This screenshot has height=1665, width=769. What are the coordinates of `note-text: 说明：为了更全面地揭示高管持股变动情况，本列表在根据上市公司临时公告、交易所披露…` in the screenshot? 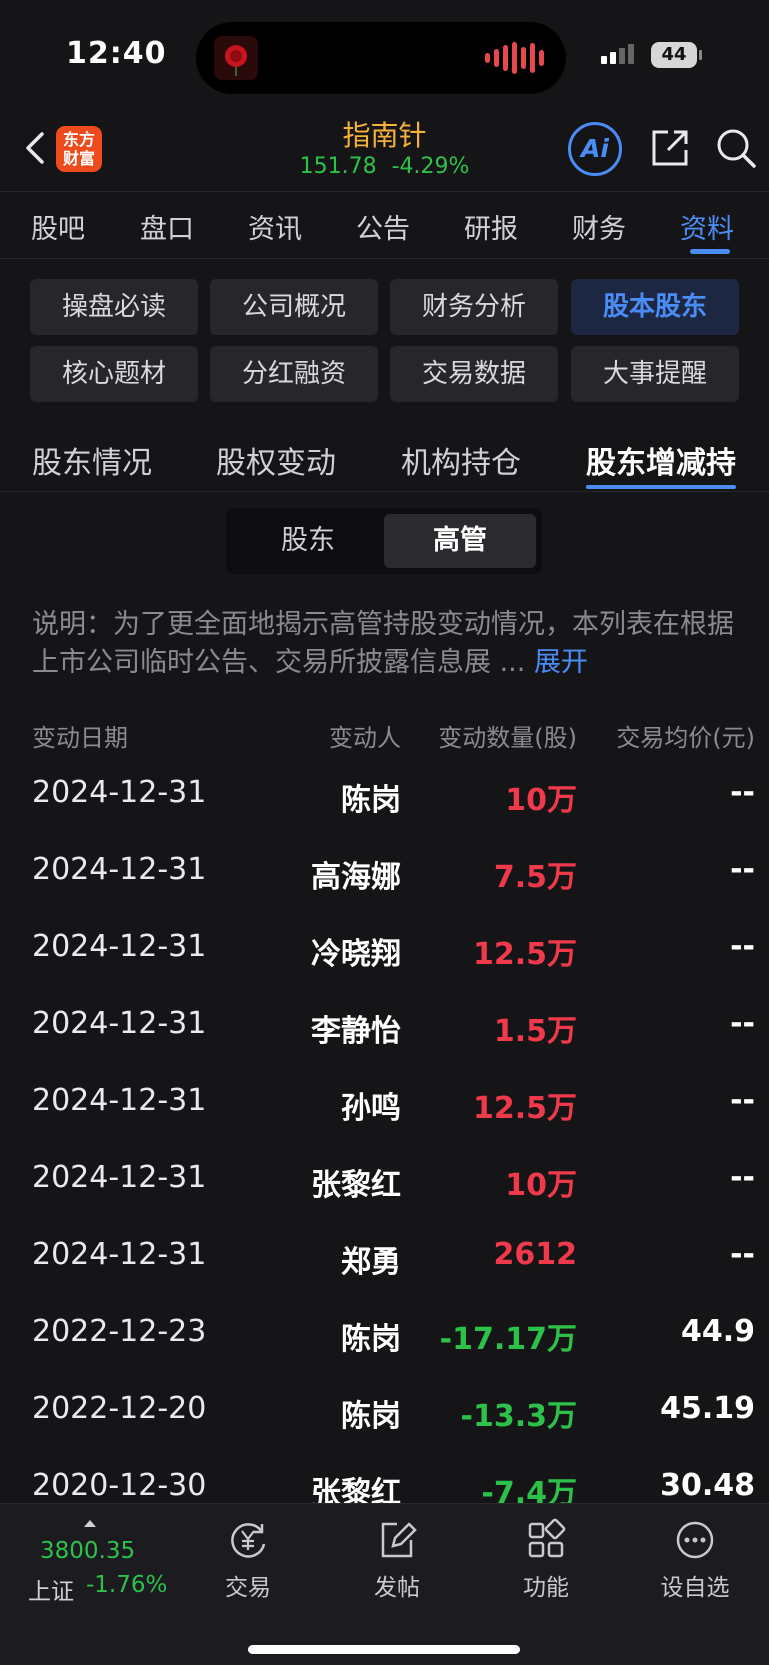 It's located at (383, 643).